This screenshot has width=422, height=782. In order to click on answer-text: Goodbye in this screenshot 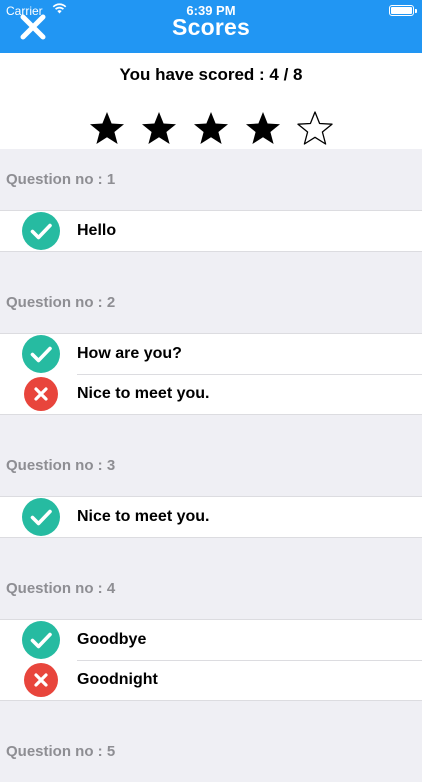, I will do `click(112, 639)`.